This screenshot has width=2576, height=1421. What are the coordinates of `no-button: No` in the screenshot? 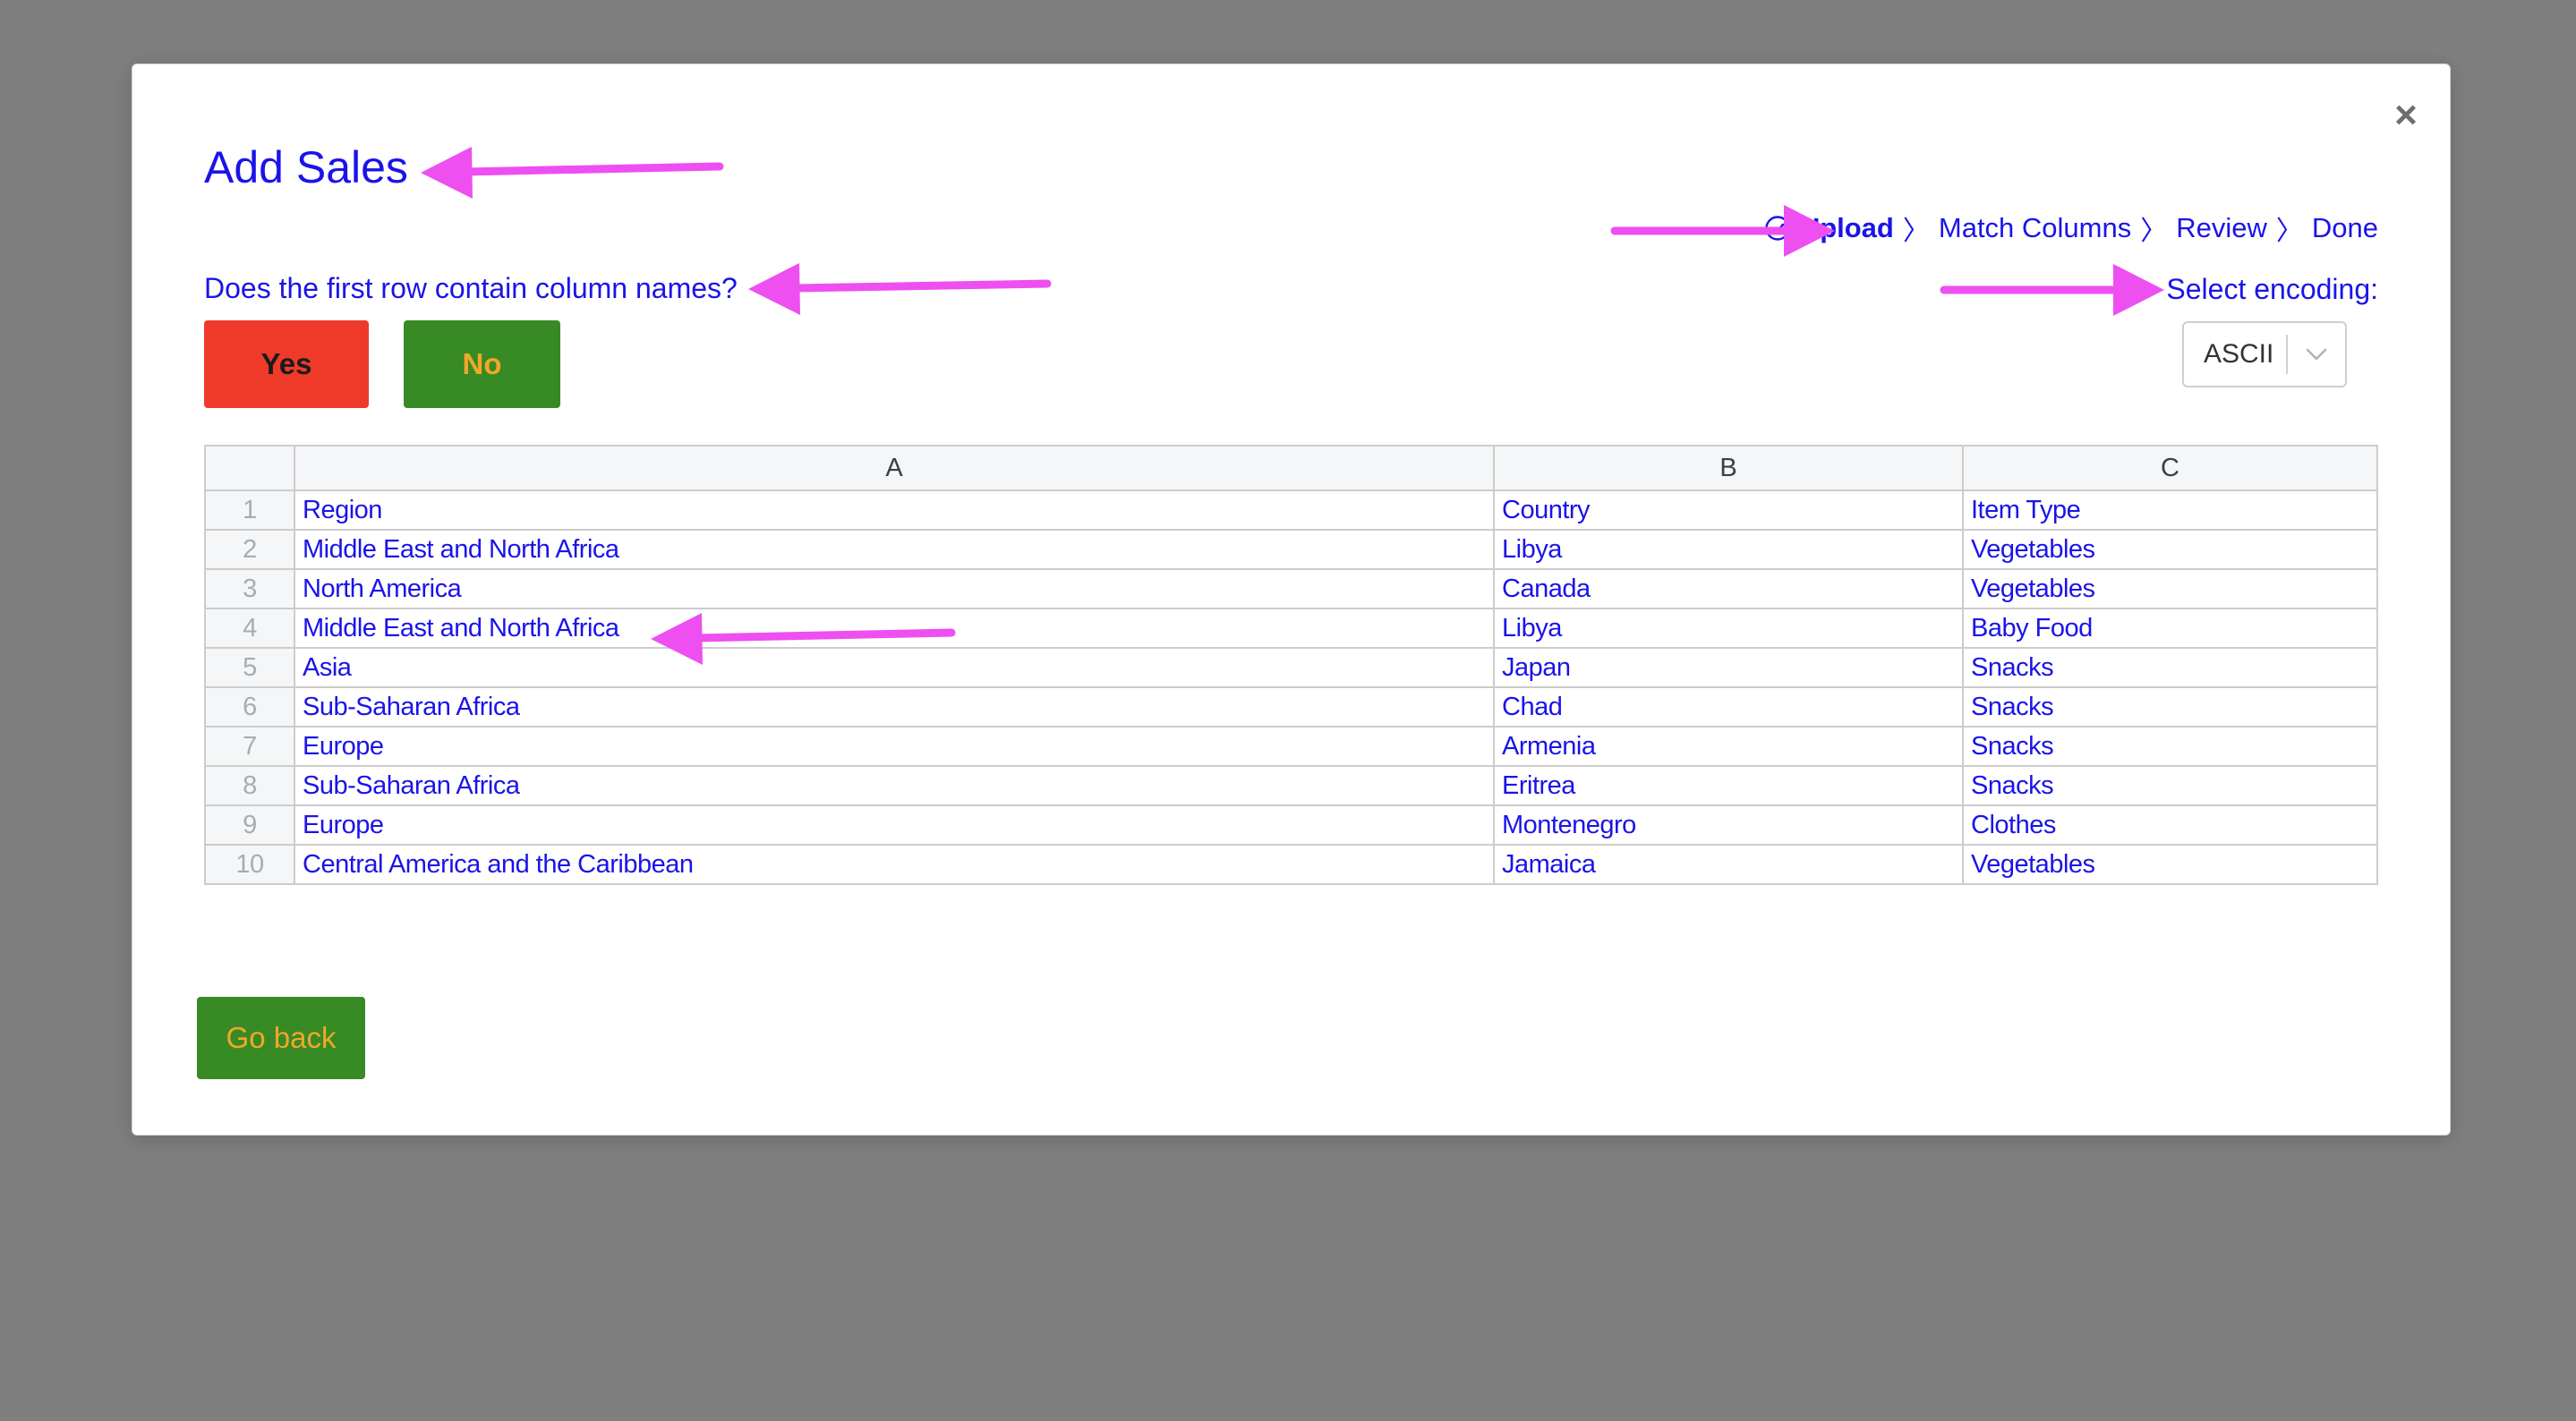 It's located at (482, 364).